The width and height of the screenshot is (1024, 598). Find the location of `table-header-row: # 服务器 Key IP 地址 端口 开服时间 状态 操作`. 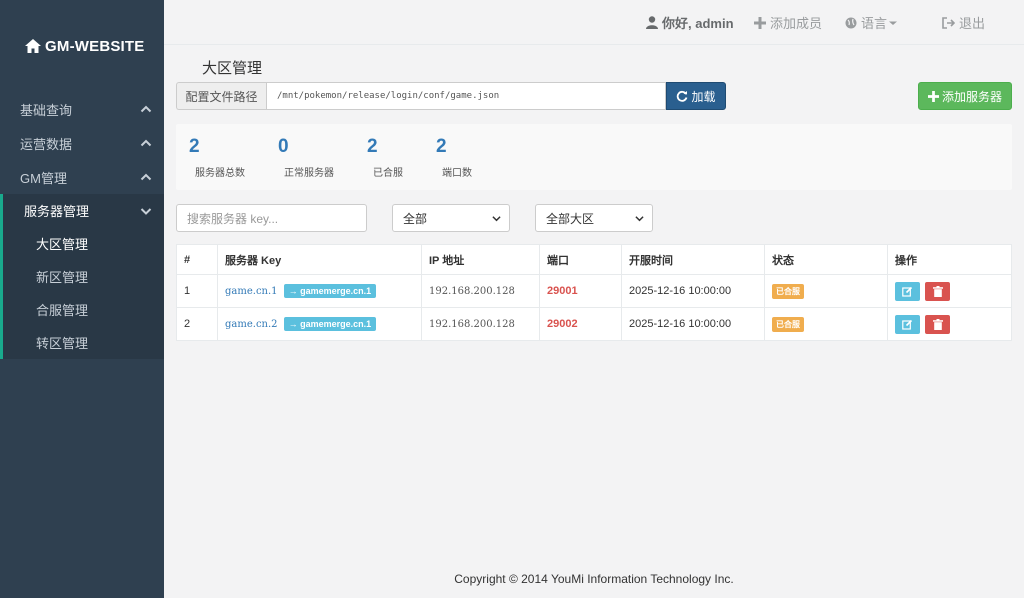

table-header-row: # 服务器 Key IP 地址 端口 开服时间 状态 操作 is located at coordinates (594, 259).